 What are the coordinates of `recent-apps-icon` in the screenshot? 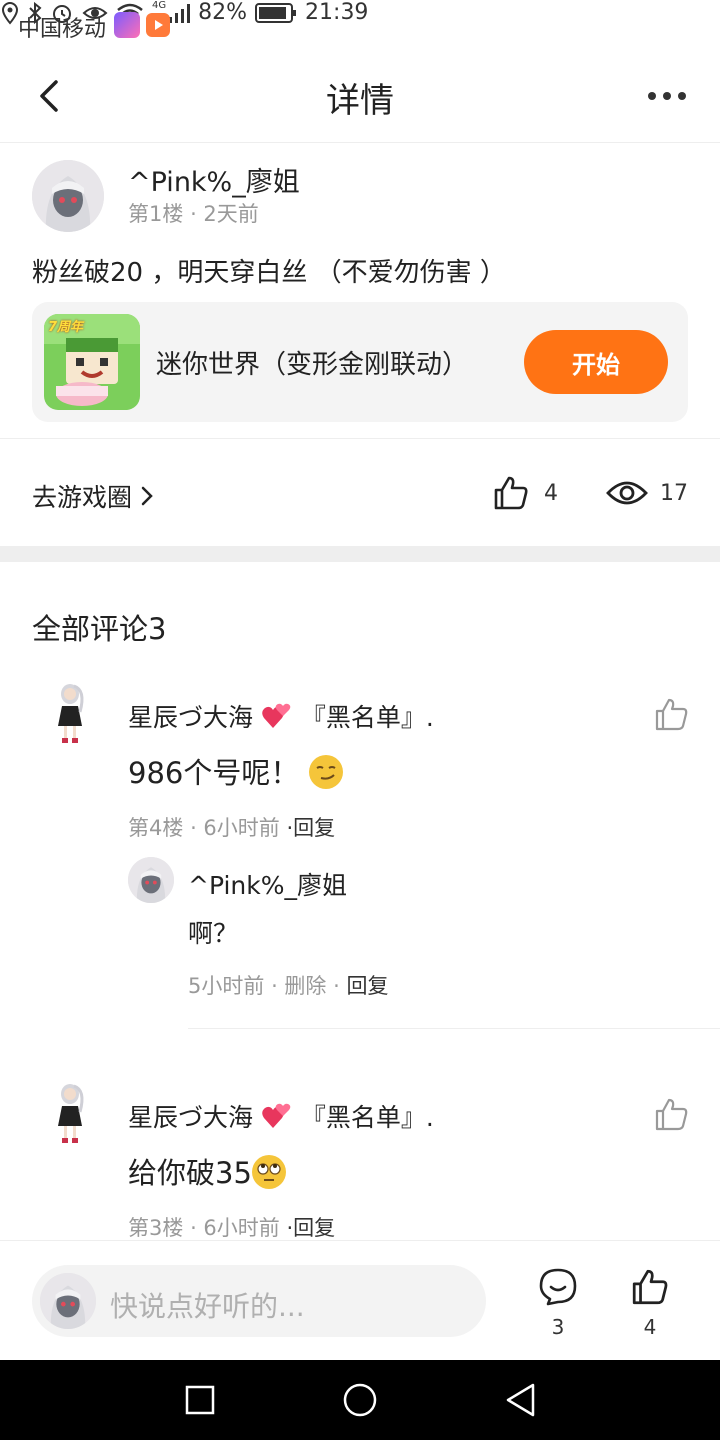 It's located at (200, 1400).